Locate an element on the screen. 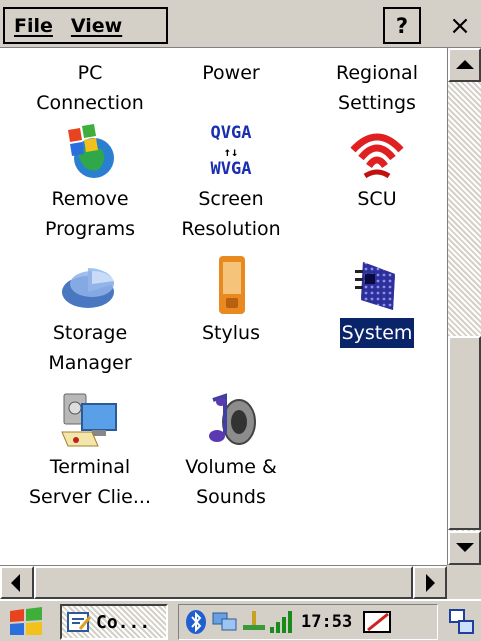  vertical-scrollbar is located at coordinates (464, 306).